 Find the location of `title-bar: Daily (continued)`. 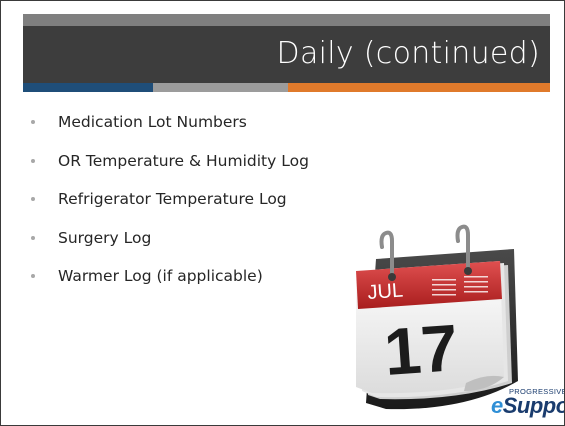

title-bar: Daily (continued) is located at coordinates (286, 54).